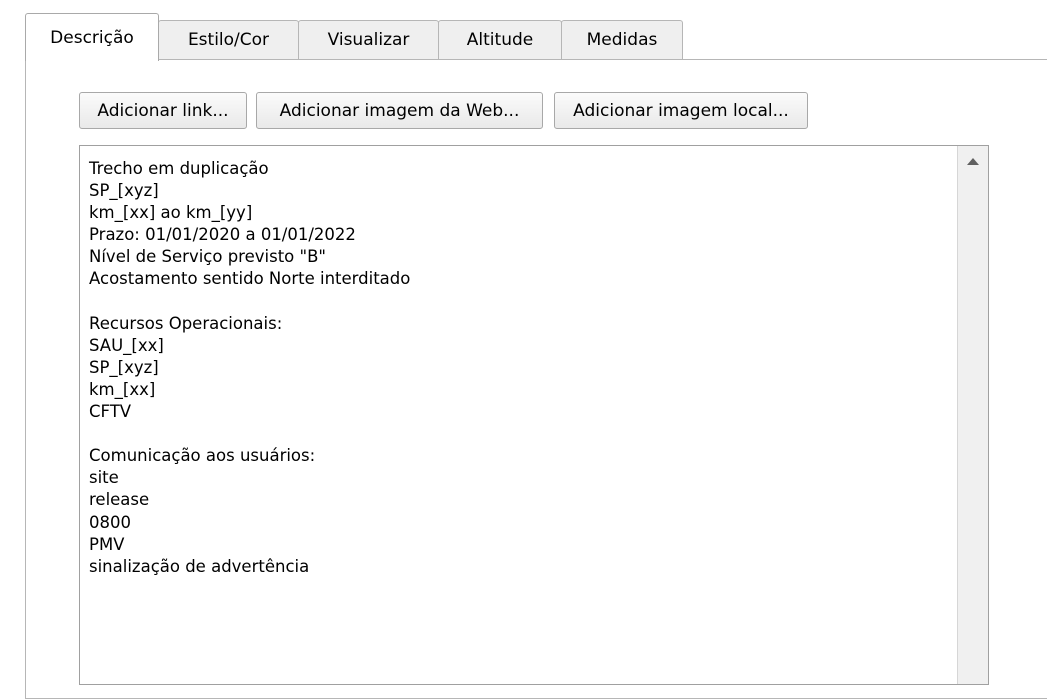 The height and width of the screenshot is (699, 1047). What do you see at coordinates (126, 345) in the screenshot?
I see `description-line: SAU_[xx]` at bounding box center [126, 345].